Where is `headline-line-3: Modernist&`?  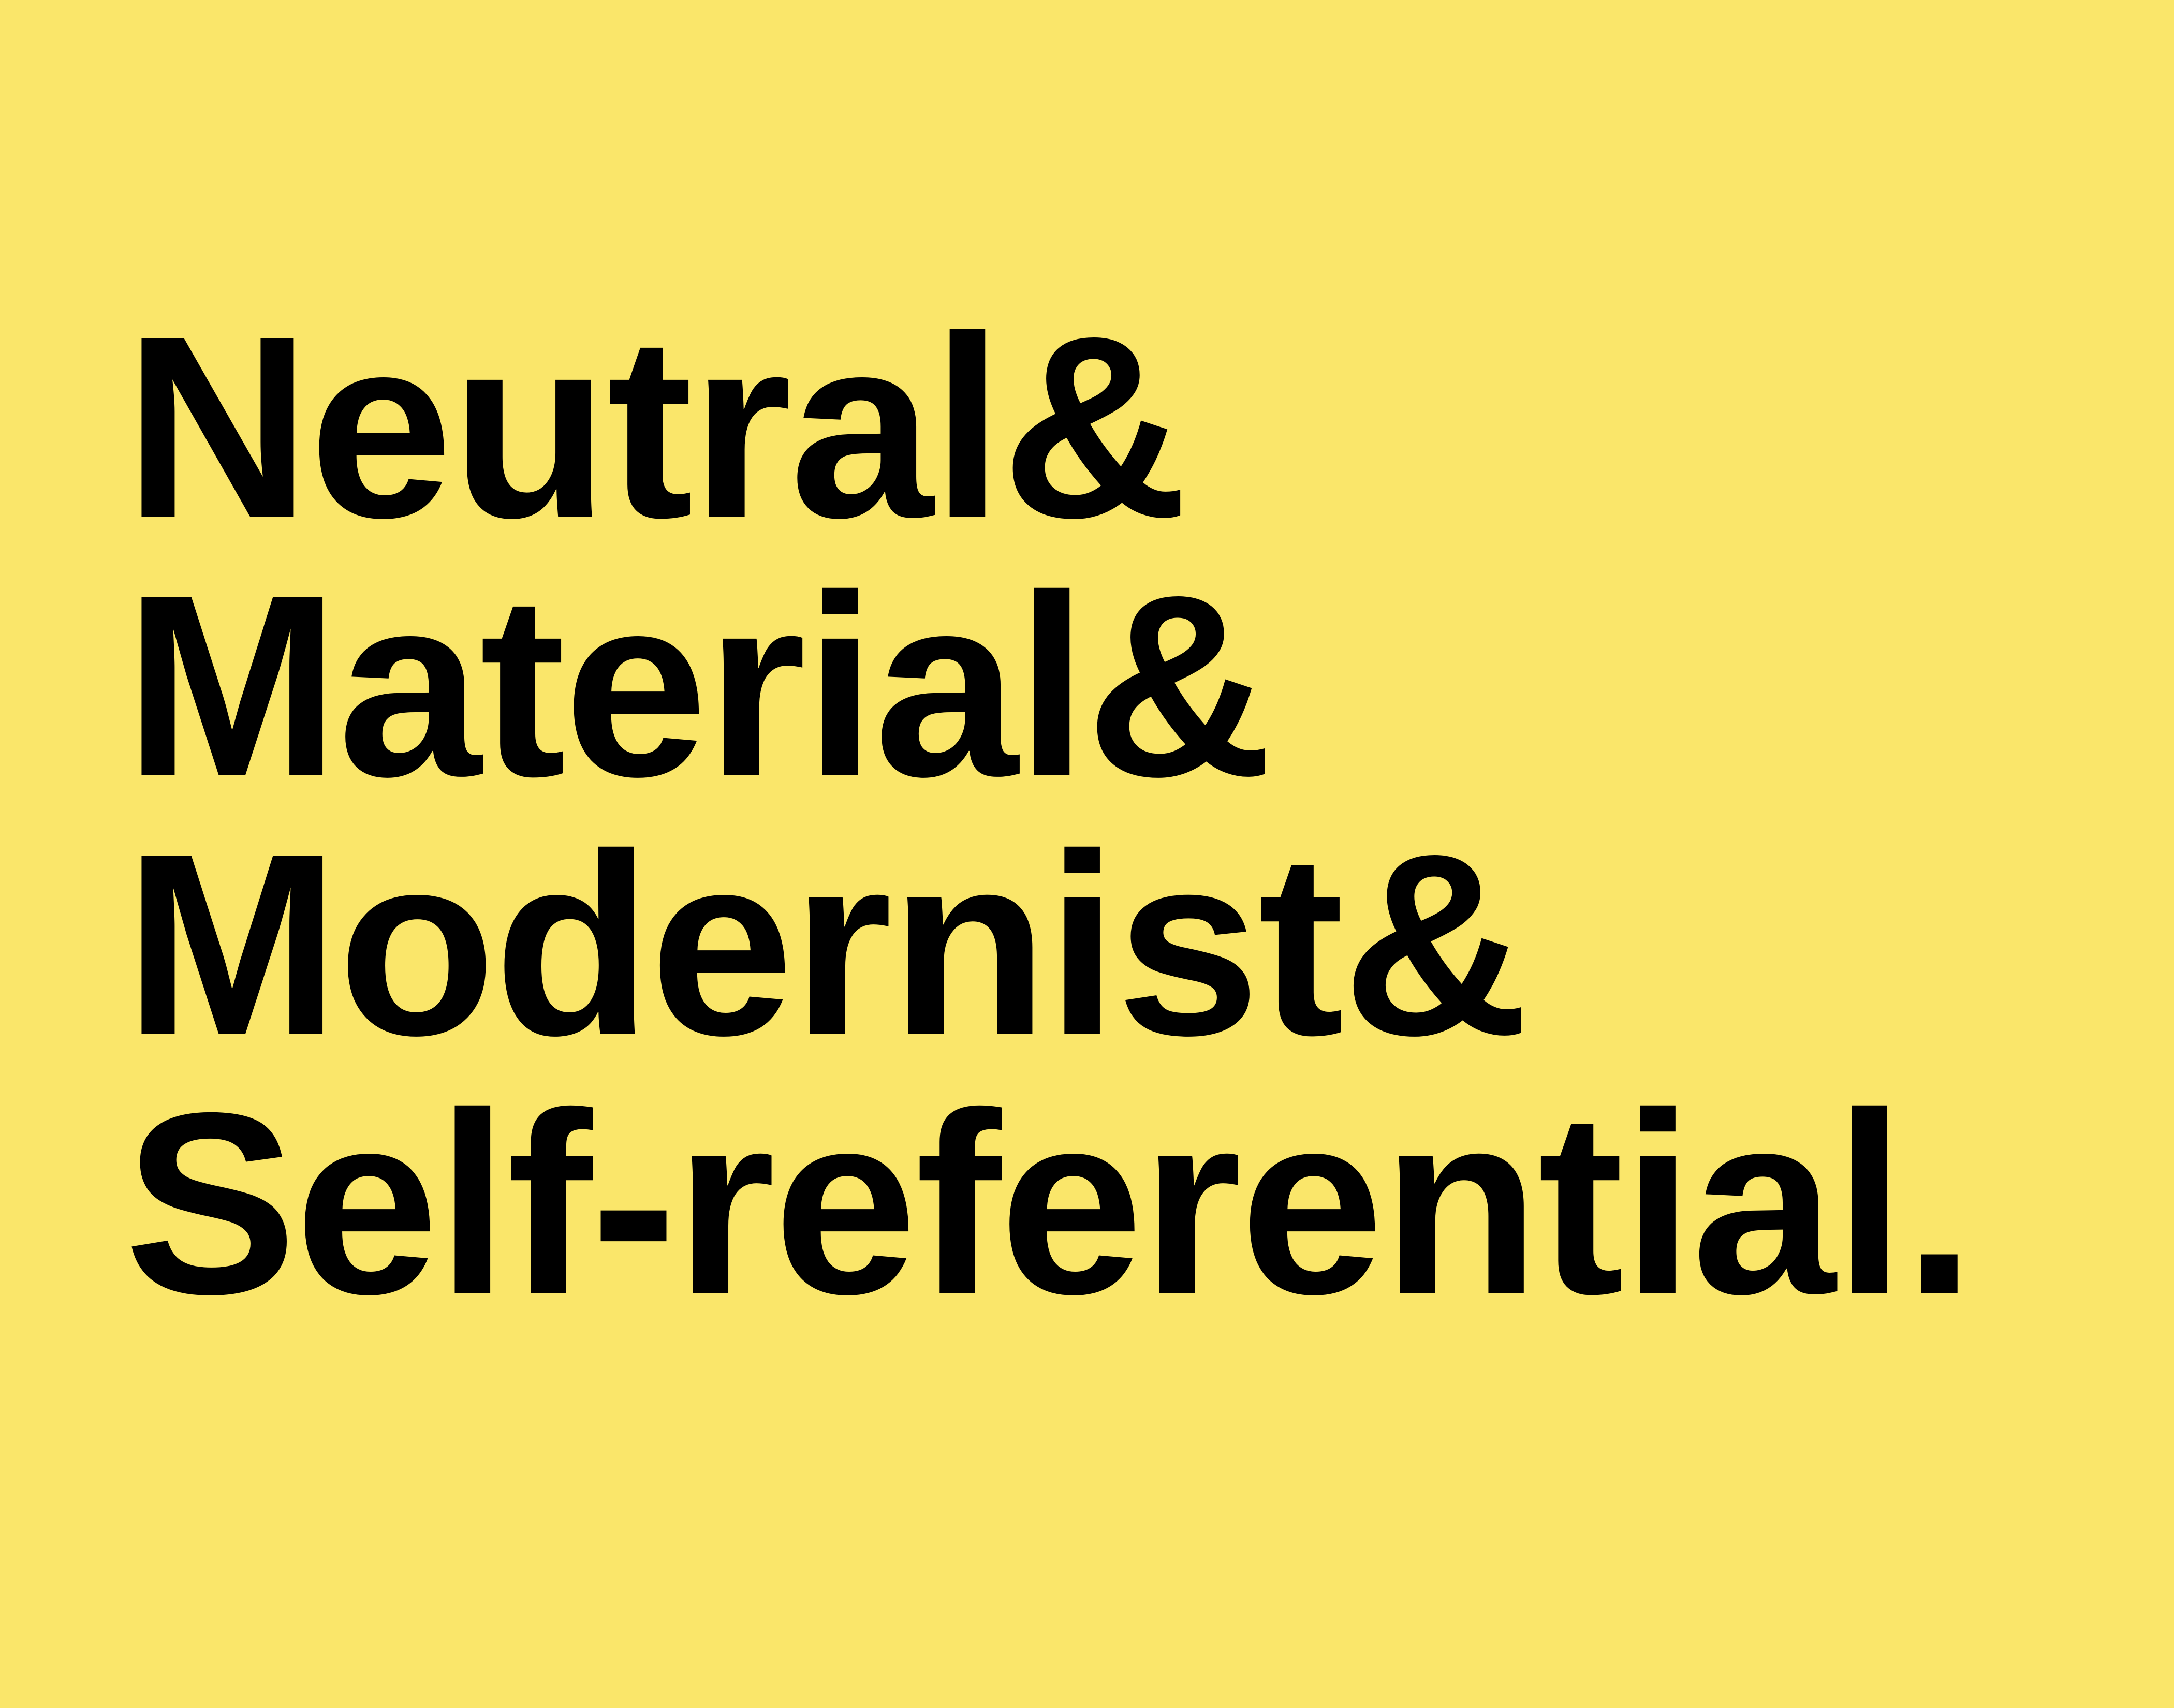 headline-line-3: Modernist& is located at coordinates (826, 944).